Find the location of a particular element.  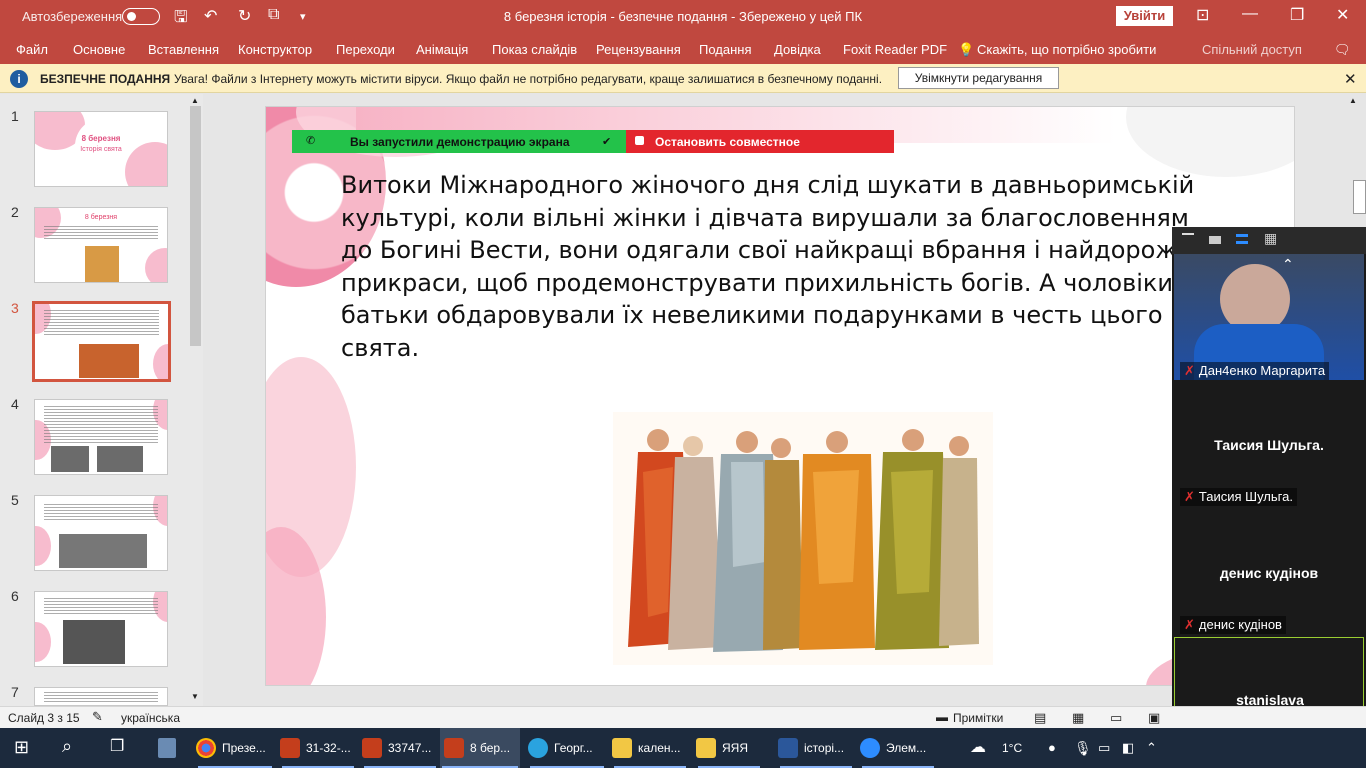

speaker-view-icon is located at coordinates (1215, 240).